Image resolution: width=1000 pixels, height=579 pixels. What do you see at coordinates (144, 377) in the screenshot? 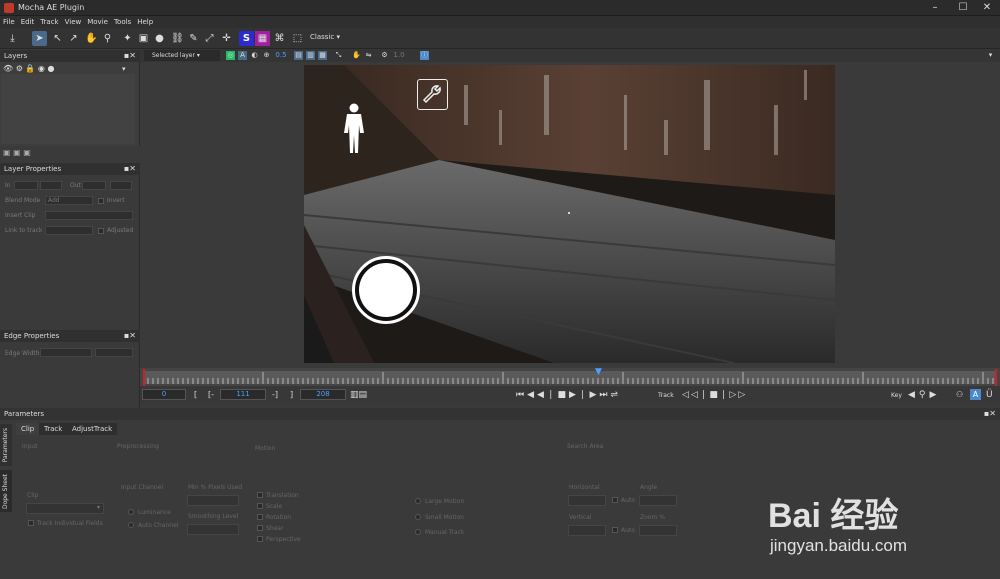
I see `in-marker` at bounding box center [144, 377].